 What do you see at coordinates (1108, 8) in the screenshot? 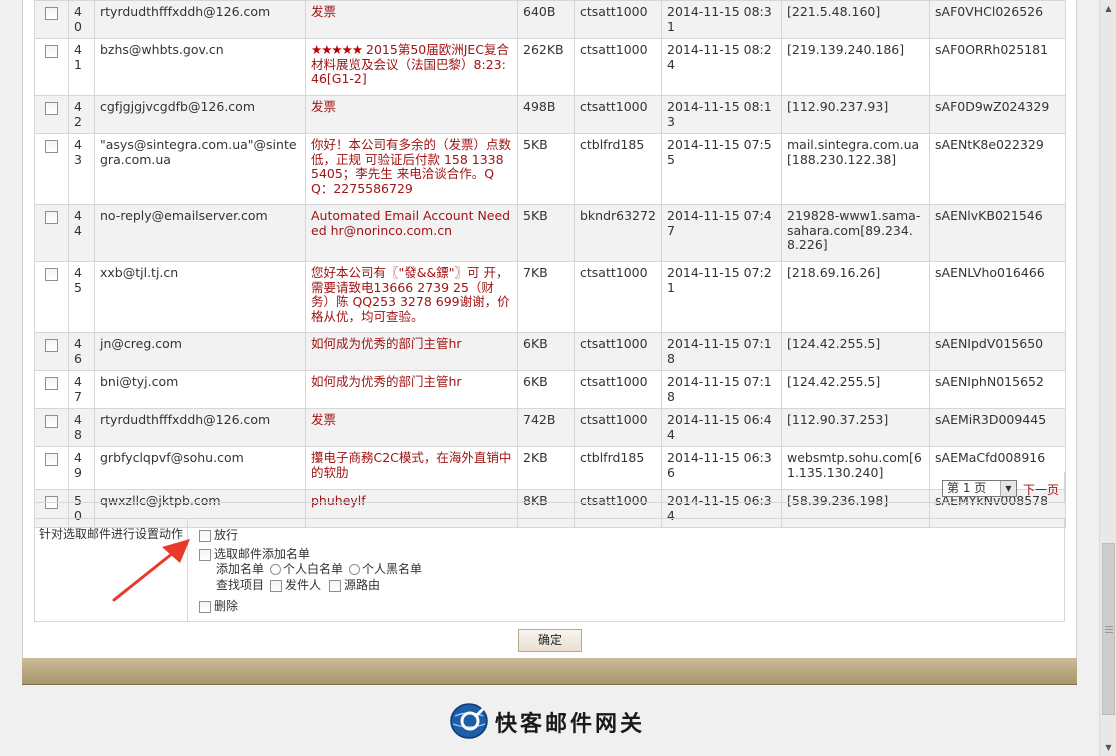
I see `scroll-up-icon: ▲` at bounding box center [1108, 8].